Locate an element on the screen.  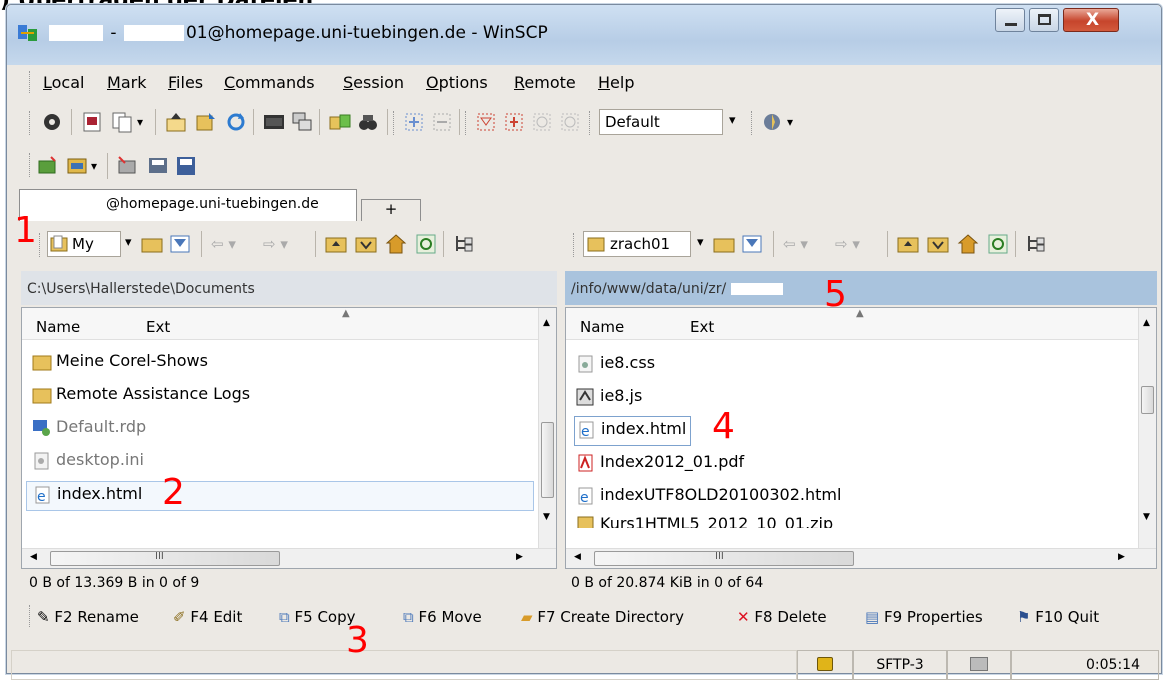
right-tree-icon is located at coordinates (1036, 244).